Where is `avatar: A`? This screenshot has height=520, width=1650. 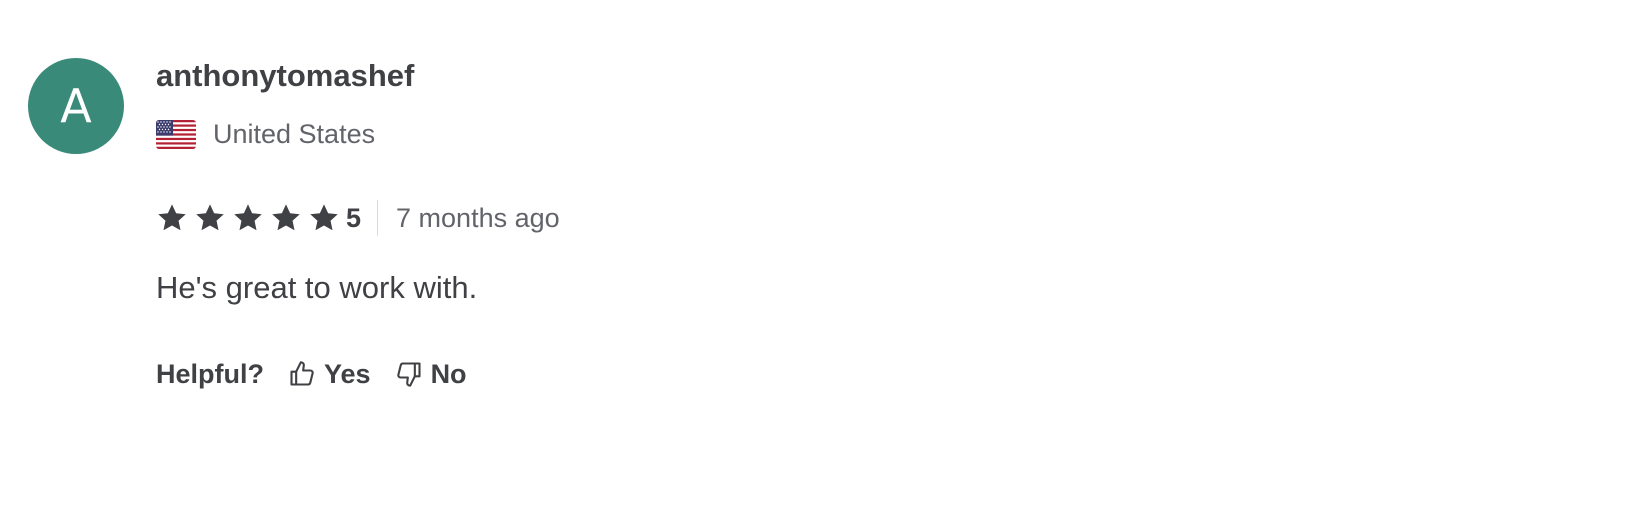 avatar: A is located at coordinates (76, 106).